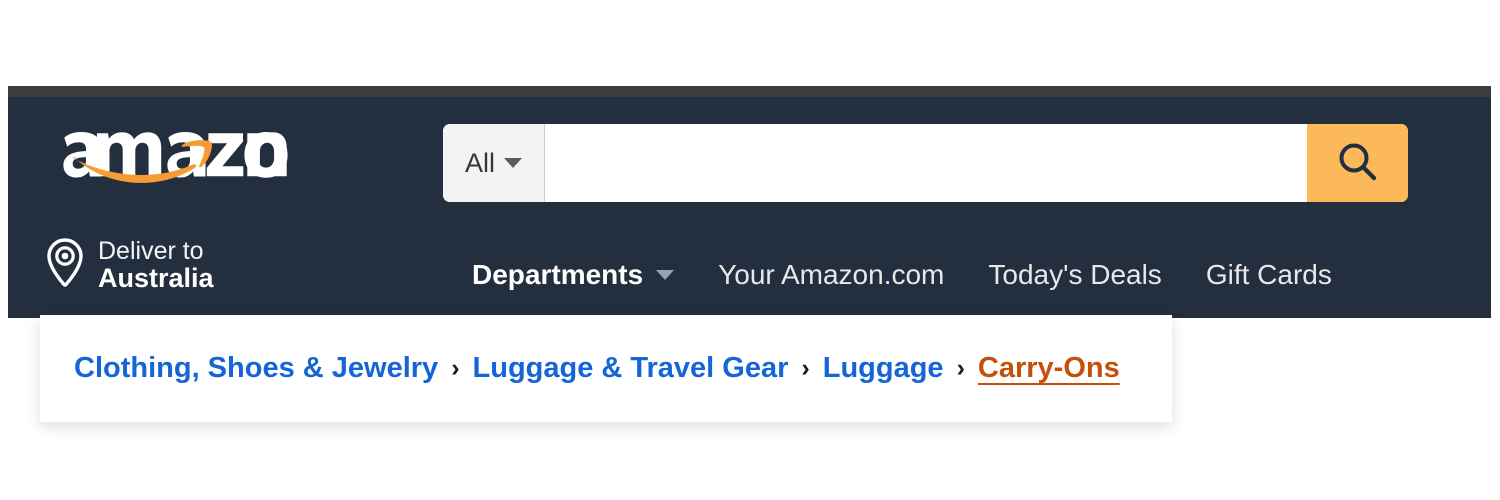  I want to click on breadcrumb-item-luggage-travel-gear: Luggage & Travel Gear, so click(631, 368).